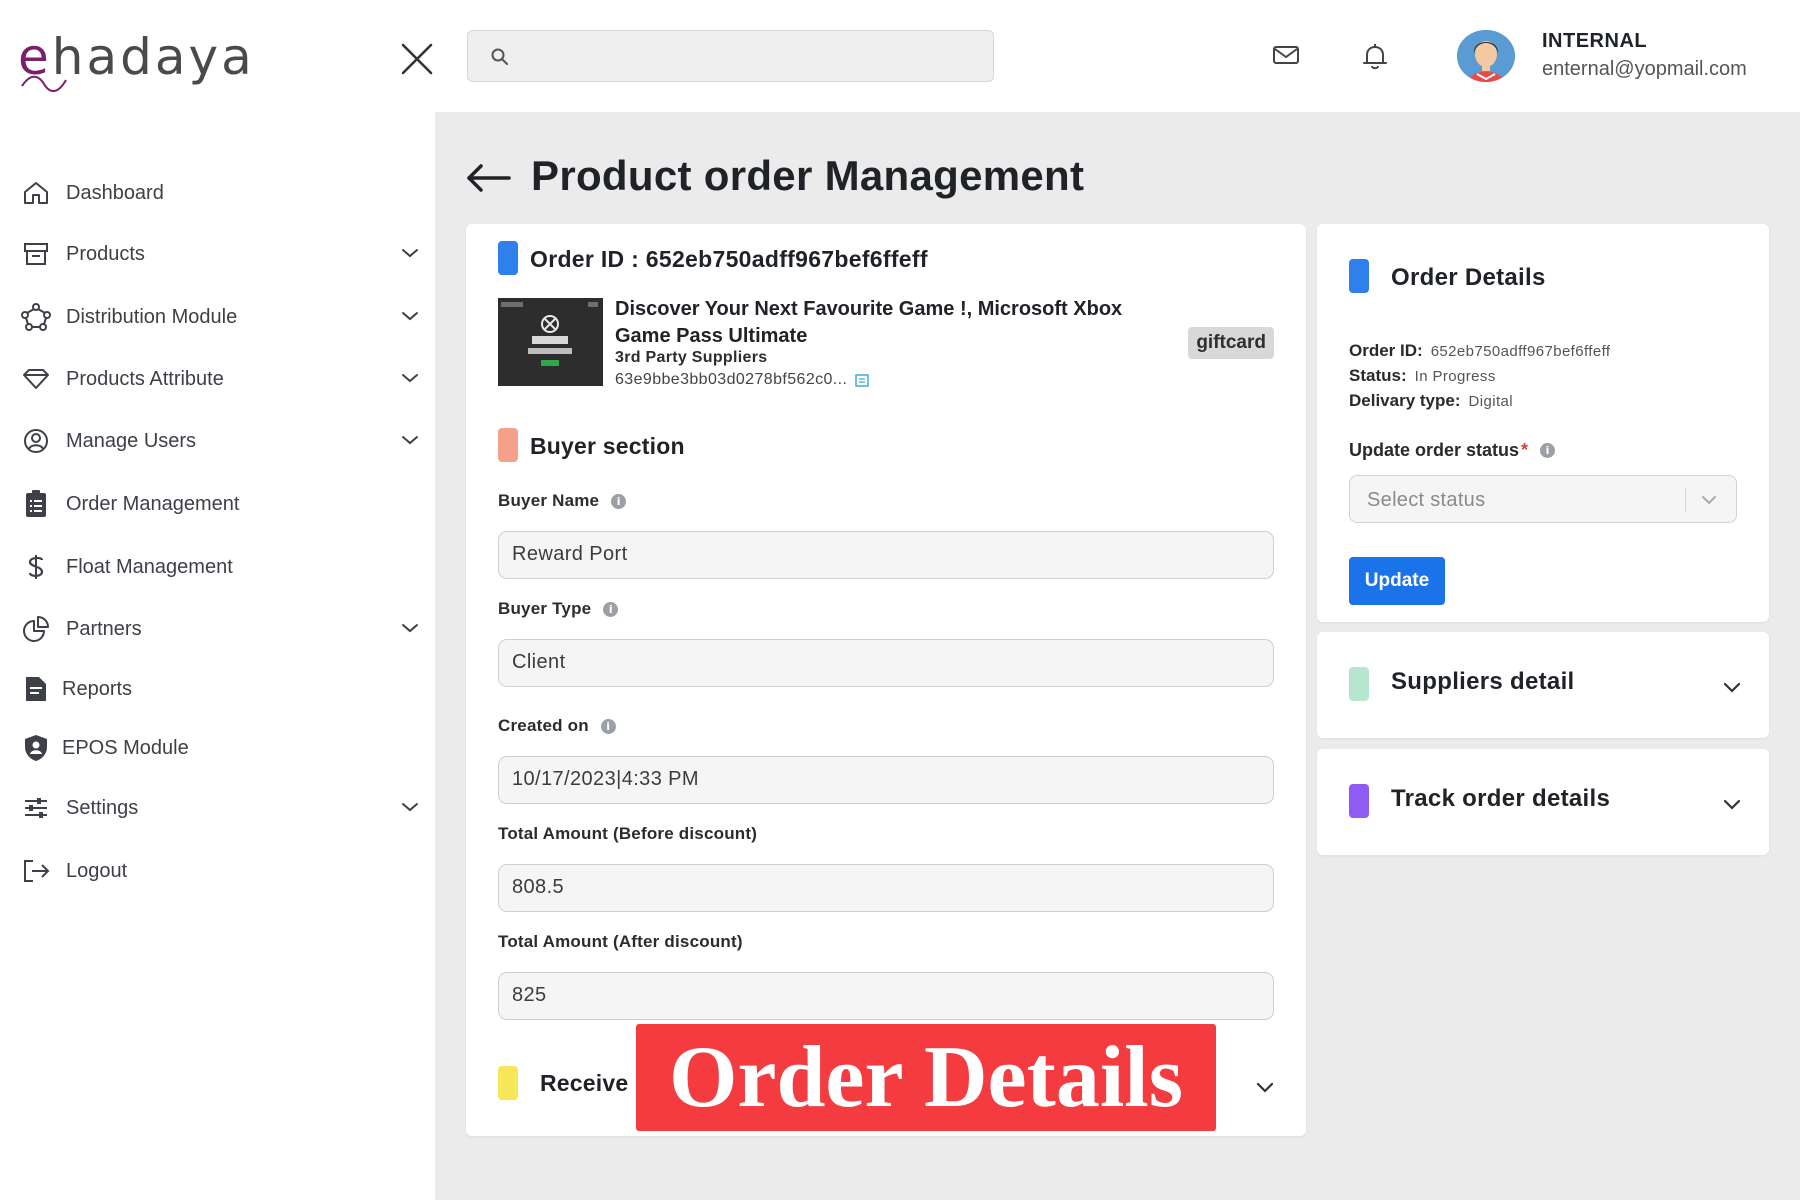 This screenshot has width=1800, height=1200. Describe the element at coordinates (102, 807) in the screenshot. I see `sidebar-item-label: Settings` at that location.